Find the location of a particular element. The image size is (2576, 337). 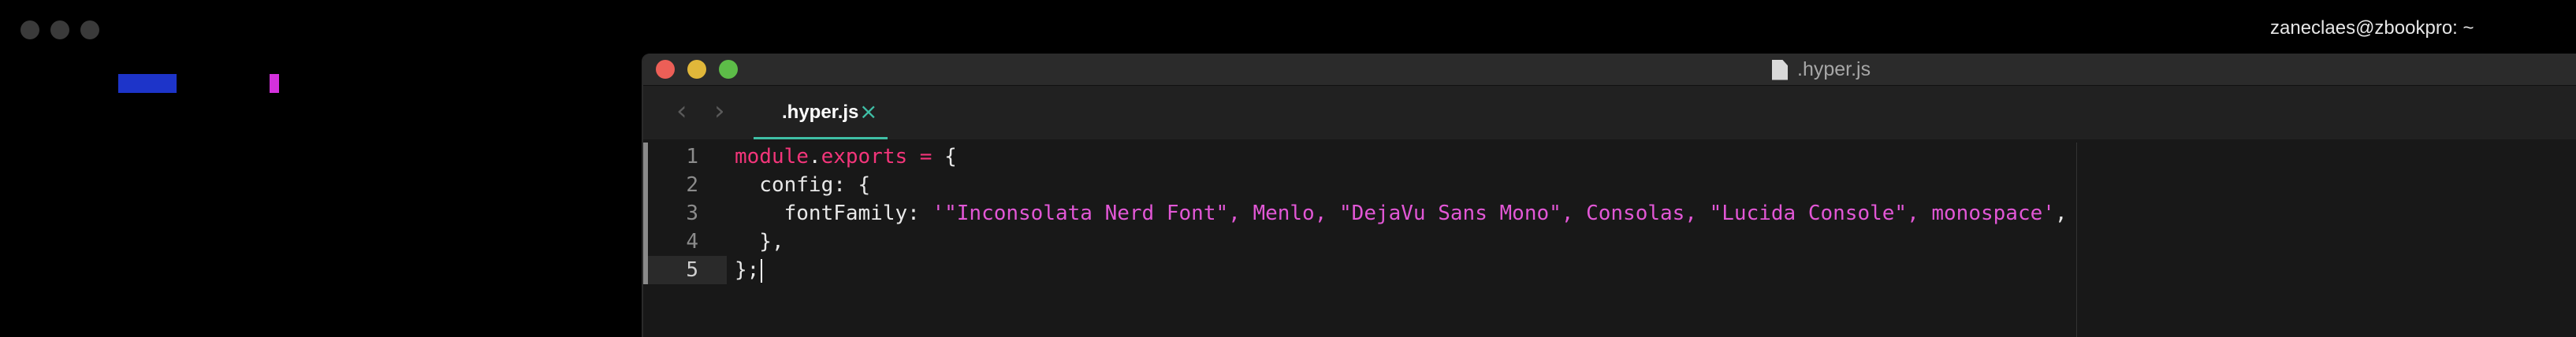

column-ruler is located at coordinates (2076, 240).